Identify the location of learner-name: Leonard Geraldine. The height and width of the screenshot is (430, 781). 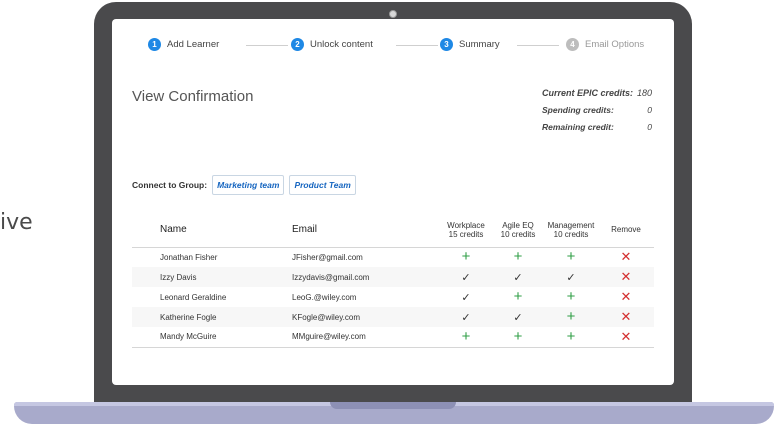
(193, 297).